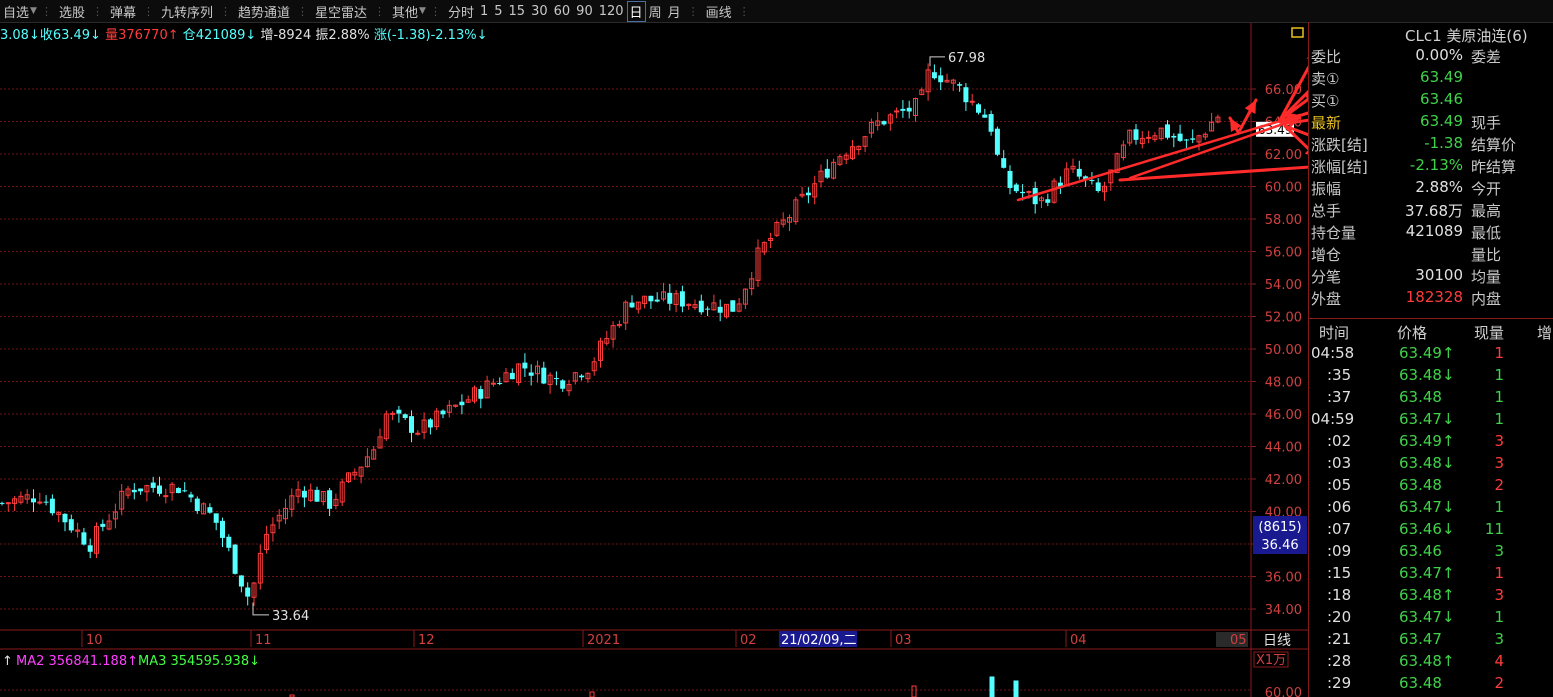 The width and height of the screenshot is (1553, 697). Describe the element at coordinates (1434, 211) in the screenshot. I see `quote-value: 37.68万` at that location.